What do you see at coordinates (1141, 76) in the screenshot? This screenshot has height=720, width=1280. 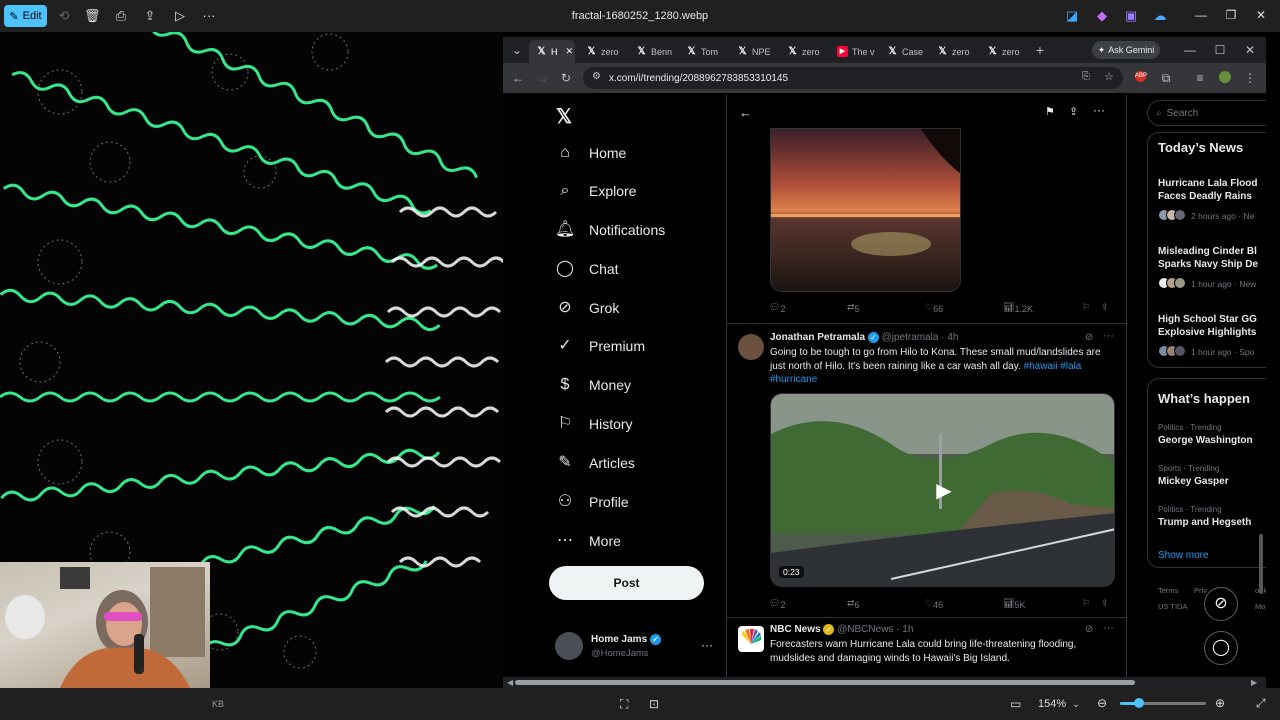 I see `adblock-icon: ABP` at bounding box center [1141, 76].